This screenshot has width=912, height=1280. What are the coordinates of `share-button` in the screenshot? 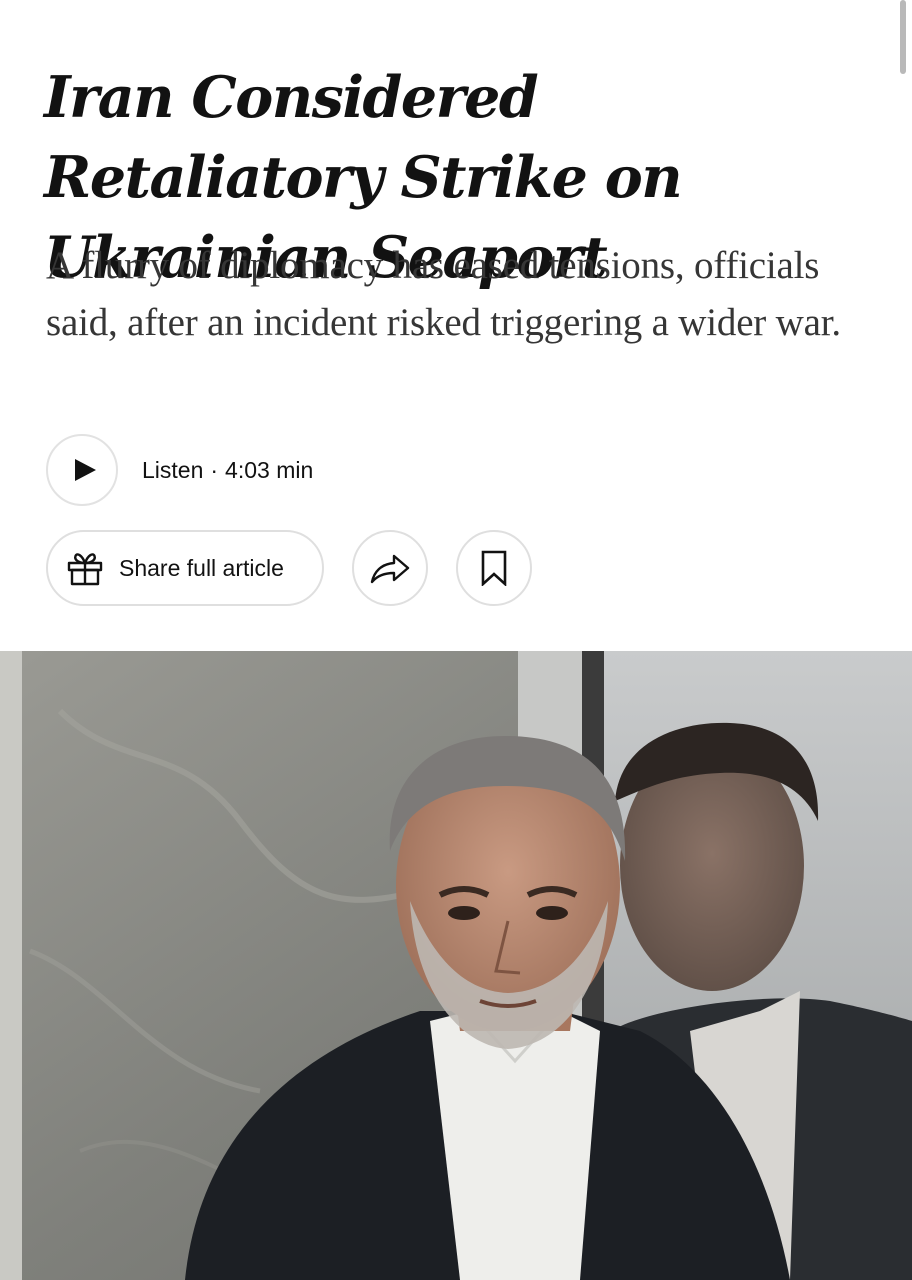 It's located at (390, 568).